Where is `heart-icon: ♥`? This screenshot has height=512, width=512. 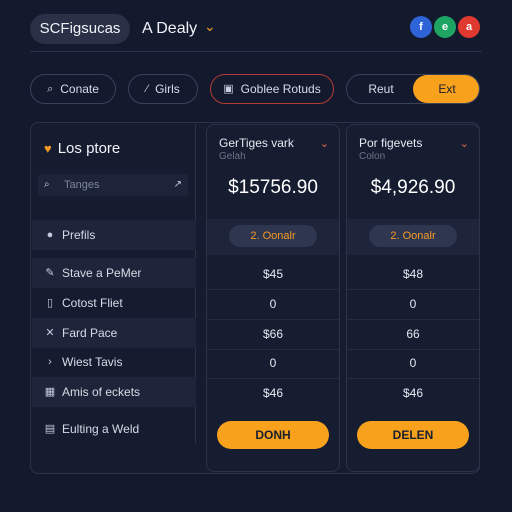
heart-icon: ♥ is located at coordinates (48, 148).